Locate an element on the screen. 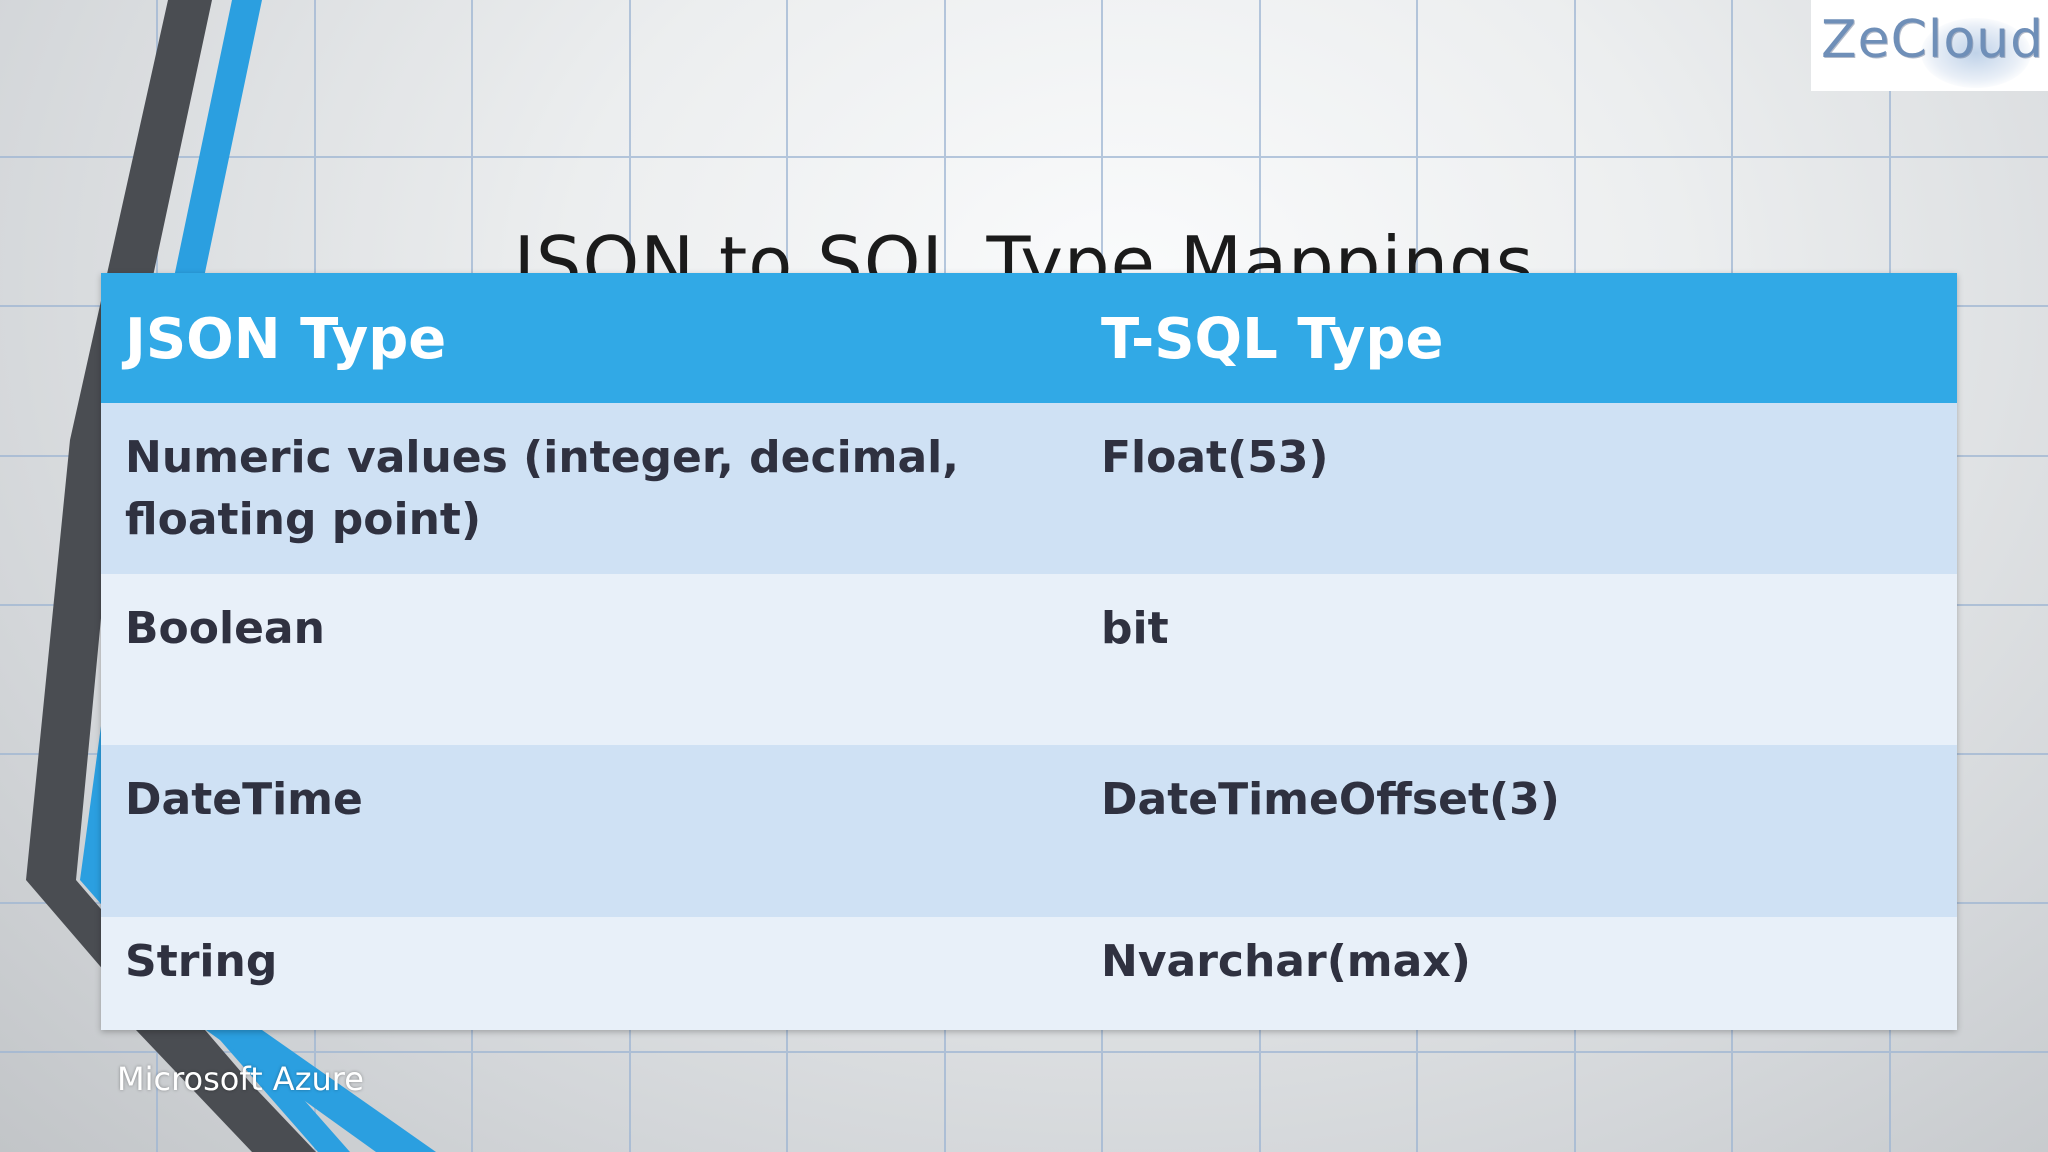 Image resolution: width=2048 pixels, height=1152 pixels. table-row: String Nvarchar(max) is located at coordinates (1029, 973).